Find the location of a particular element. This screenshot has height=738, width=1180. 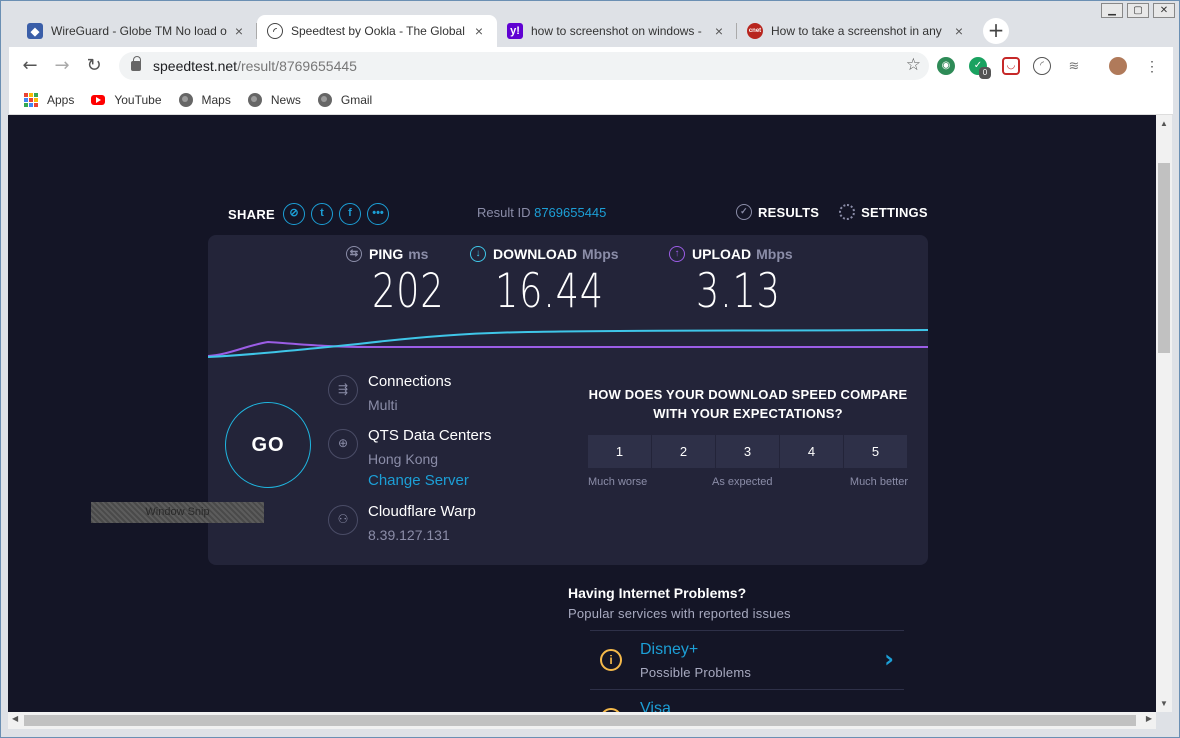

service-name: Disney+ is located at coordinates (669, 649).